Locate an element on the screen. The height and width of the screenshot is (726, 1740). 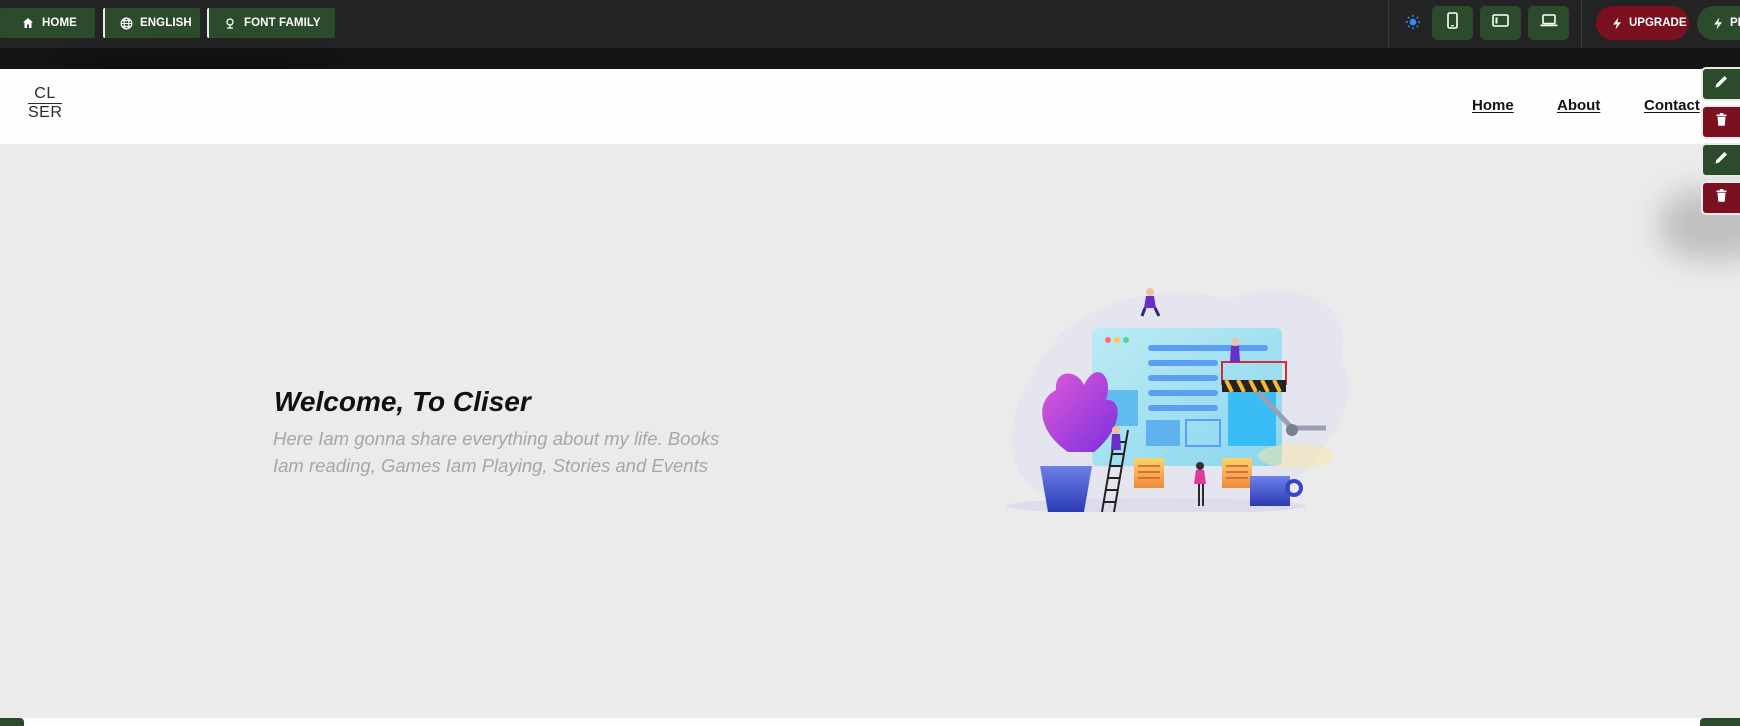
pro-button: PRO is located at coordinates (1718, 23).